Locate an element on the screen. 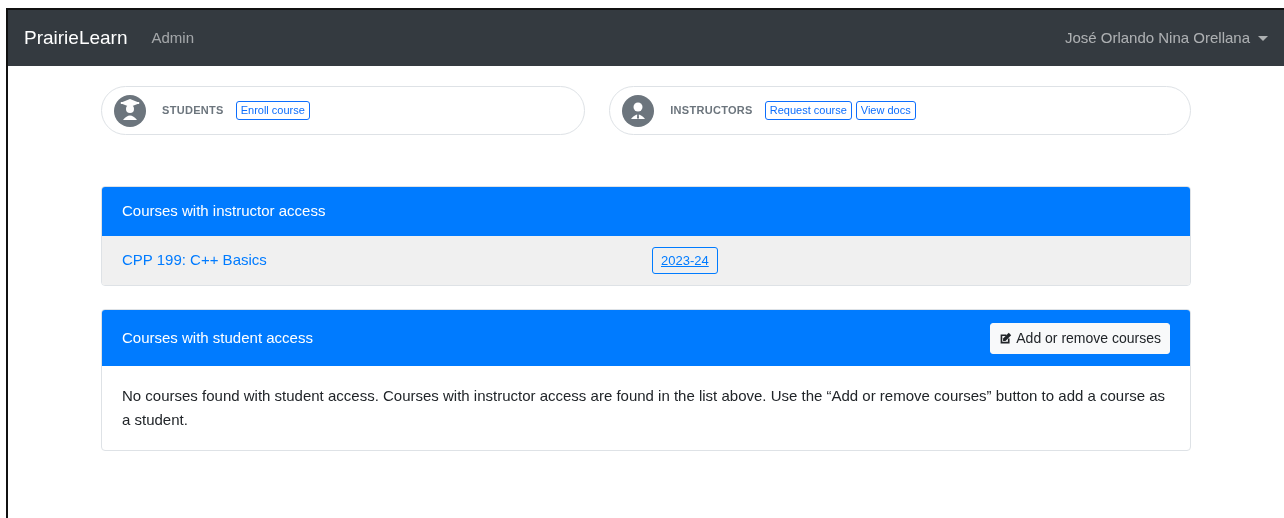  caret-icon is located at coordinates (1263, 39).